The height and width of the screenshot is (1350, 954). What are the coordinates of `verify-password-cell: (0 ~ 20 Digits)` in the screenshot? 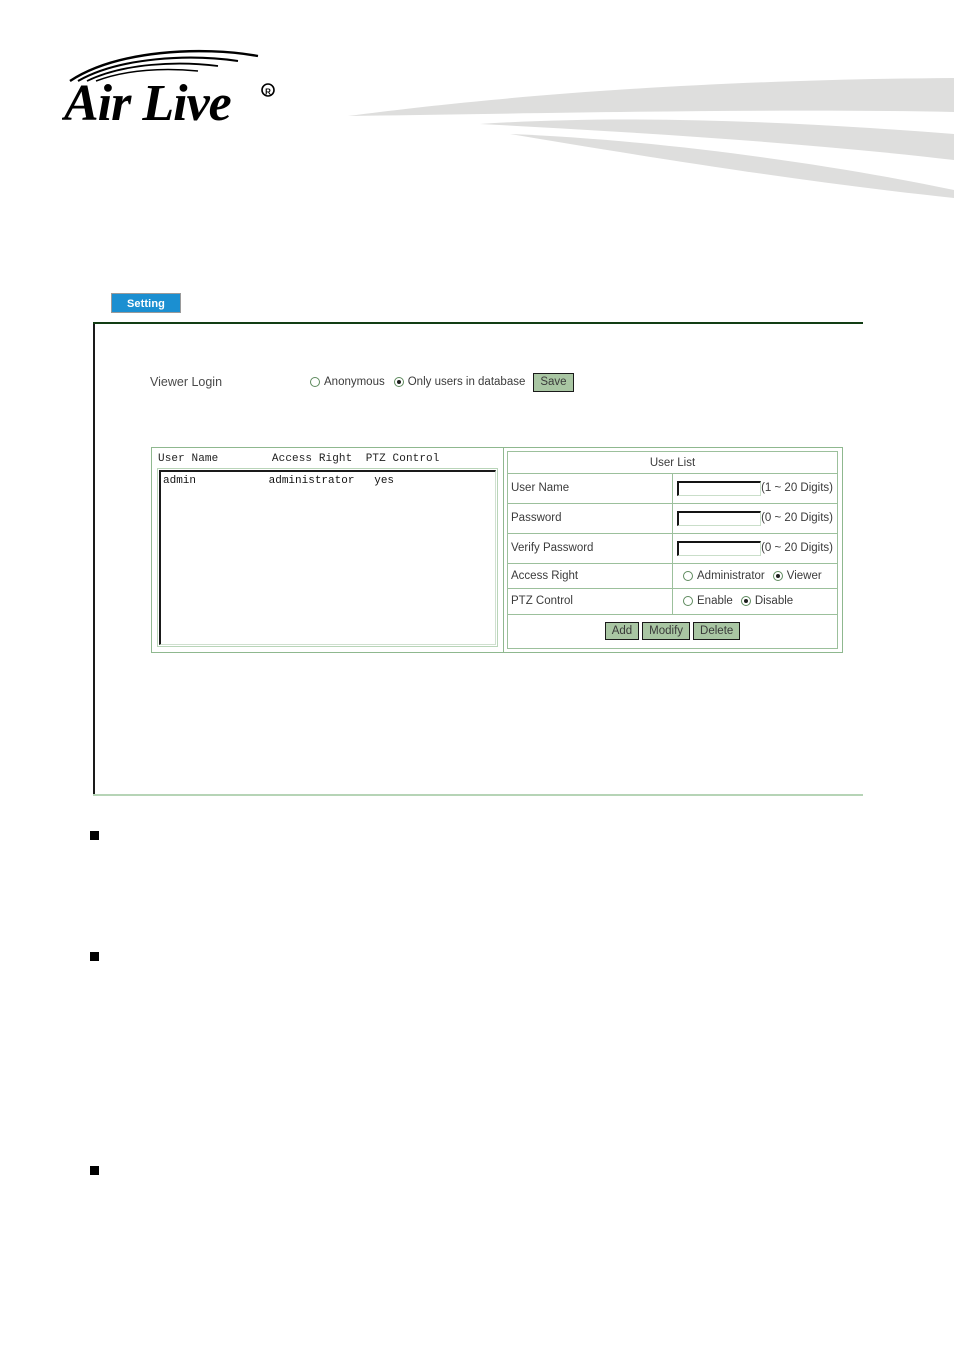 It's located at (755, 548).